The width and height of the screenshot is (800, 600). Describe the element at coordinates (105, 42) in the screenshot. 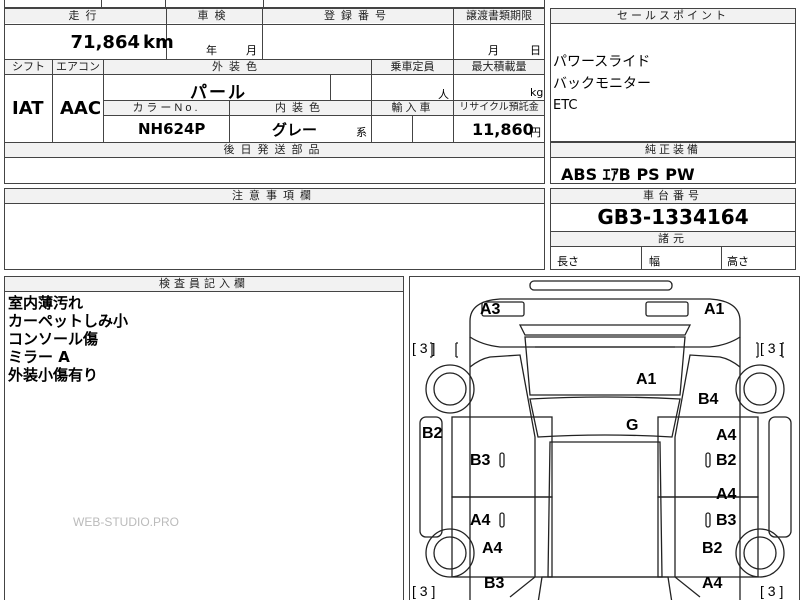

I see `mileage-value: 71,864` at that location.